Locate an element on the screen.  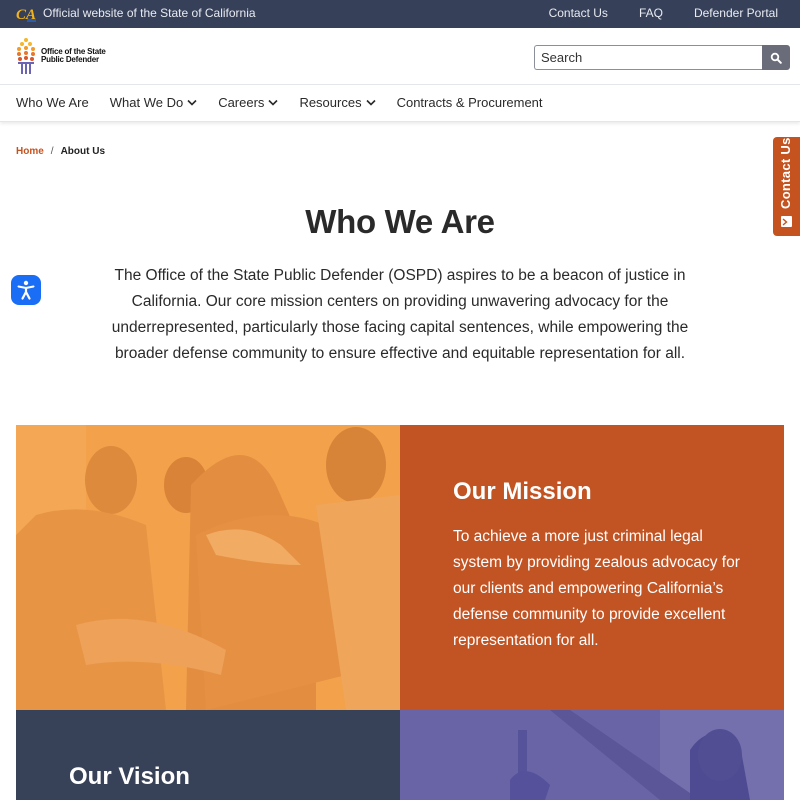
nav-item-careers: Careers is located at coordinates (248, 102).